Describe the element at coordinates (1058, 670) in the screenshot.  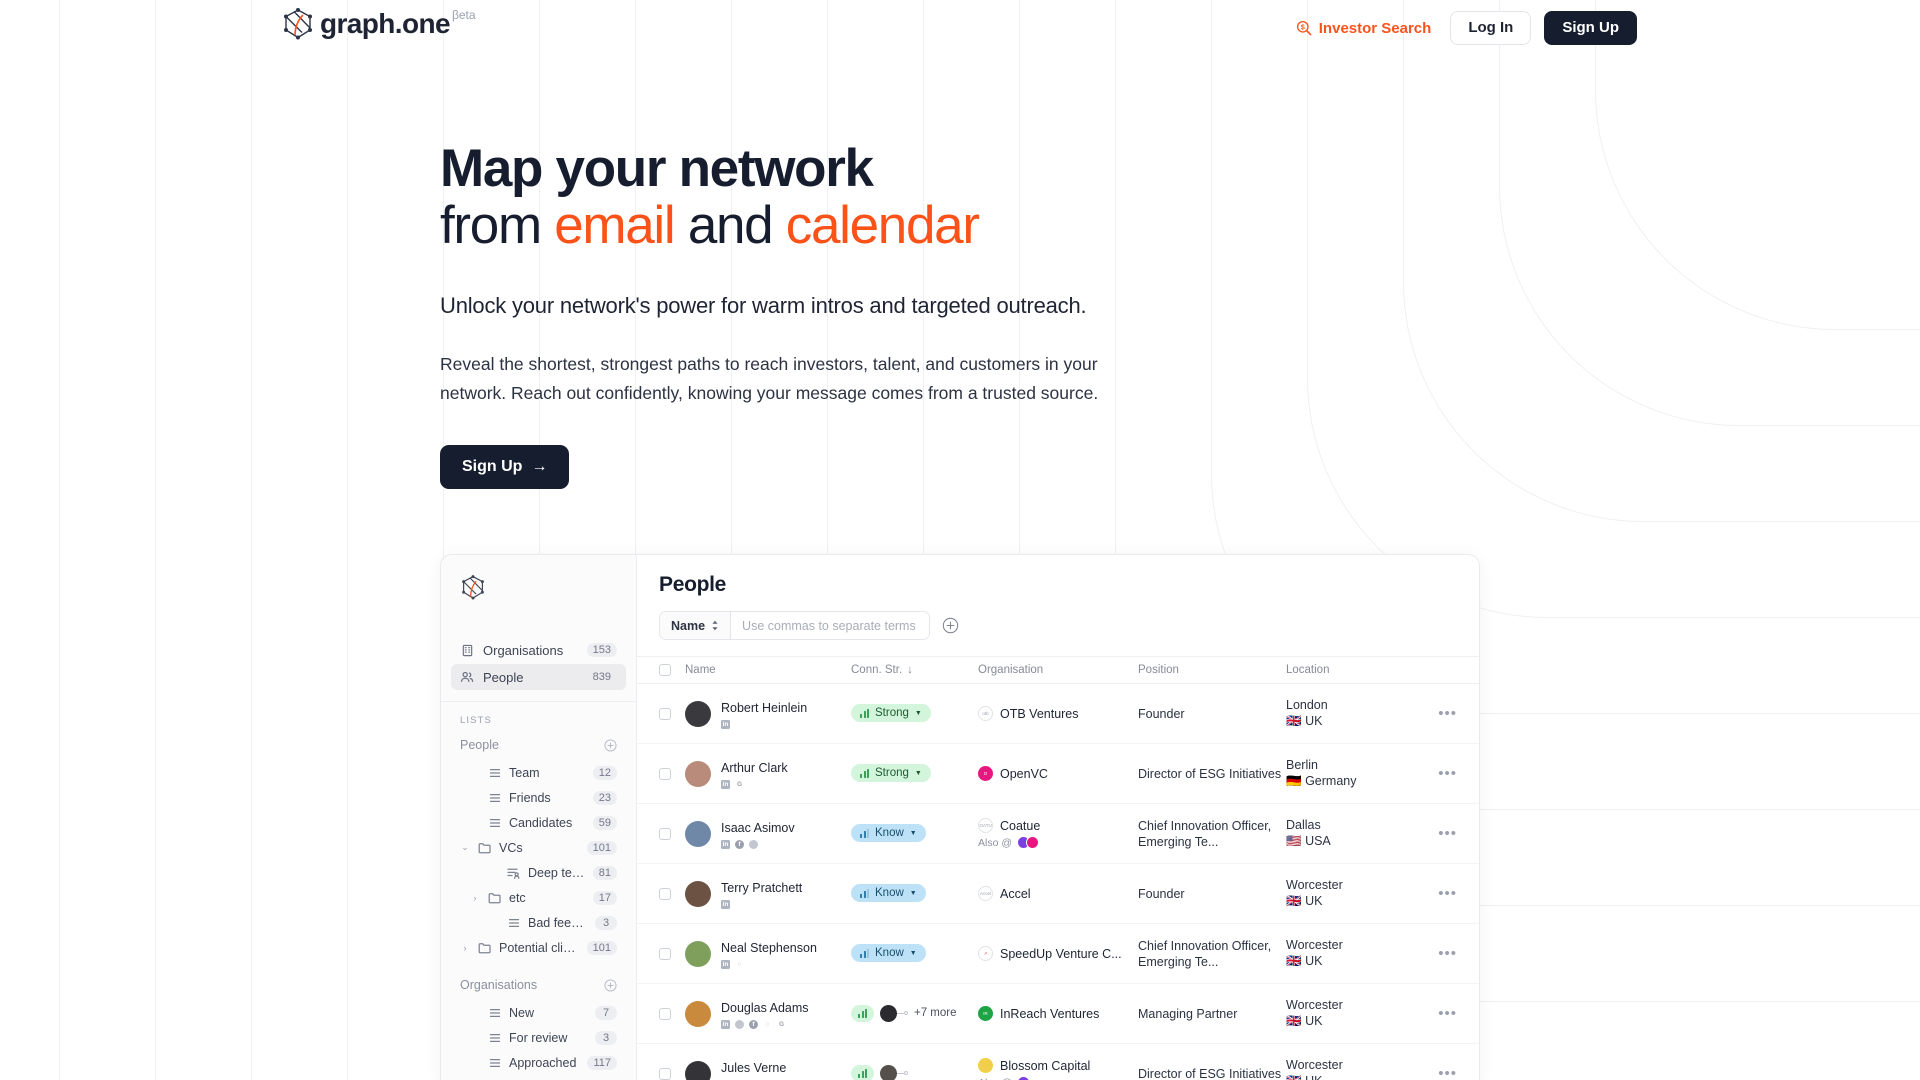
I see `column-header-organisation: Organisation` at that location.